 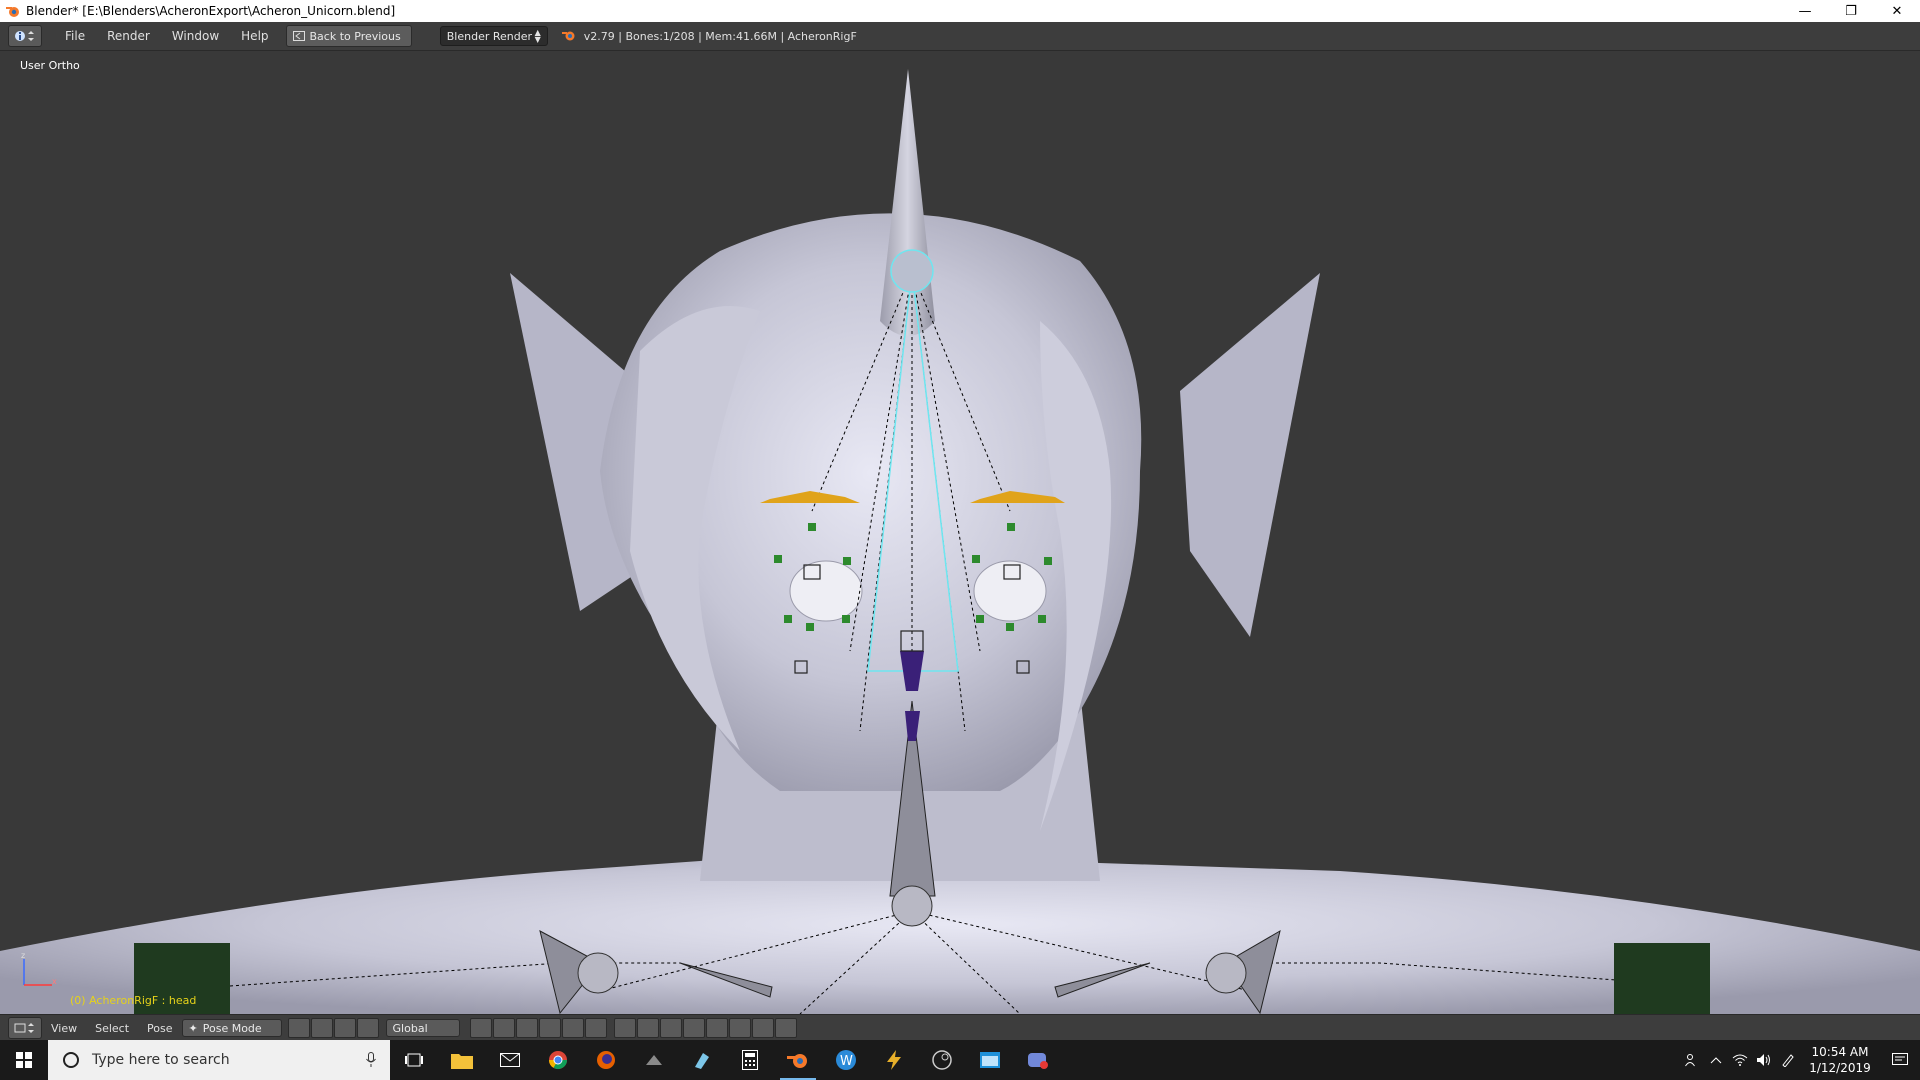 I want to click on render-anim-button, so click(x=785, y=1028).